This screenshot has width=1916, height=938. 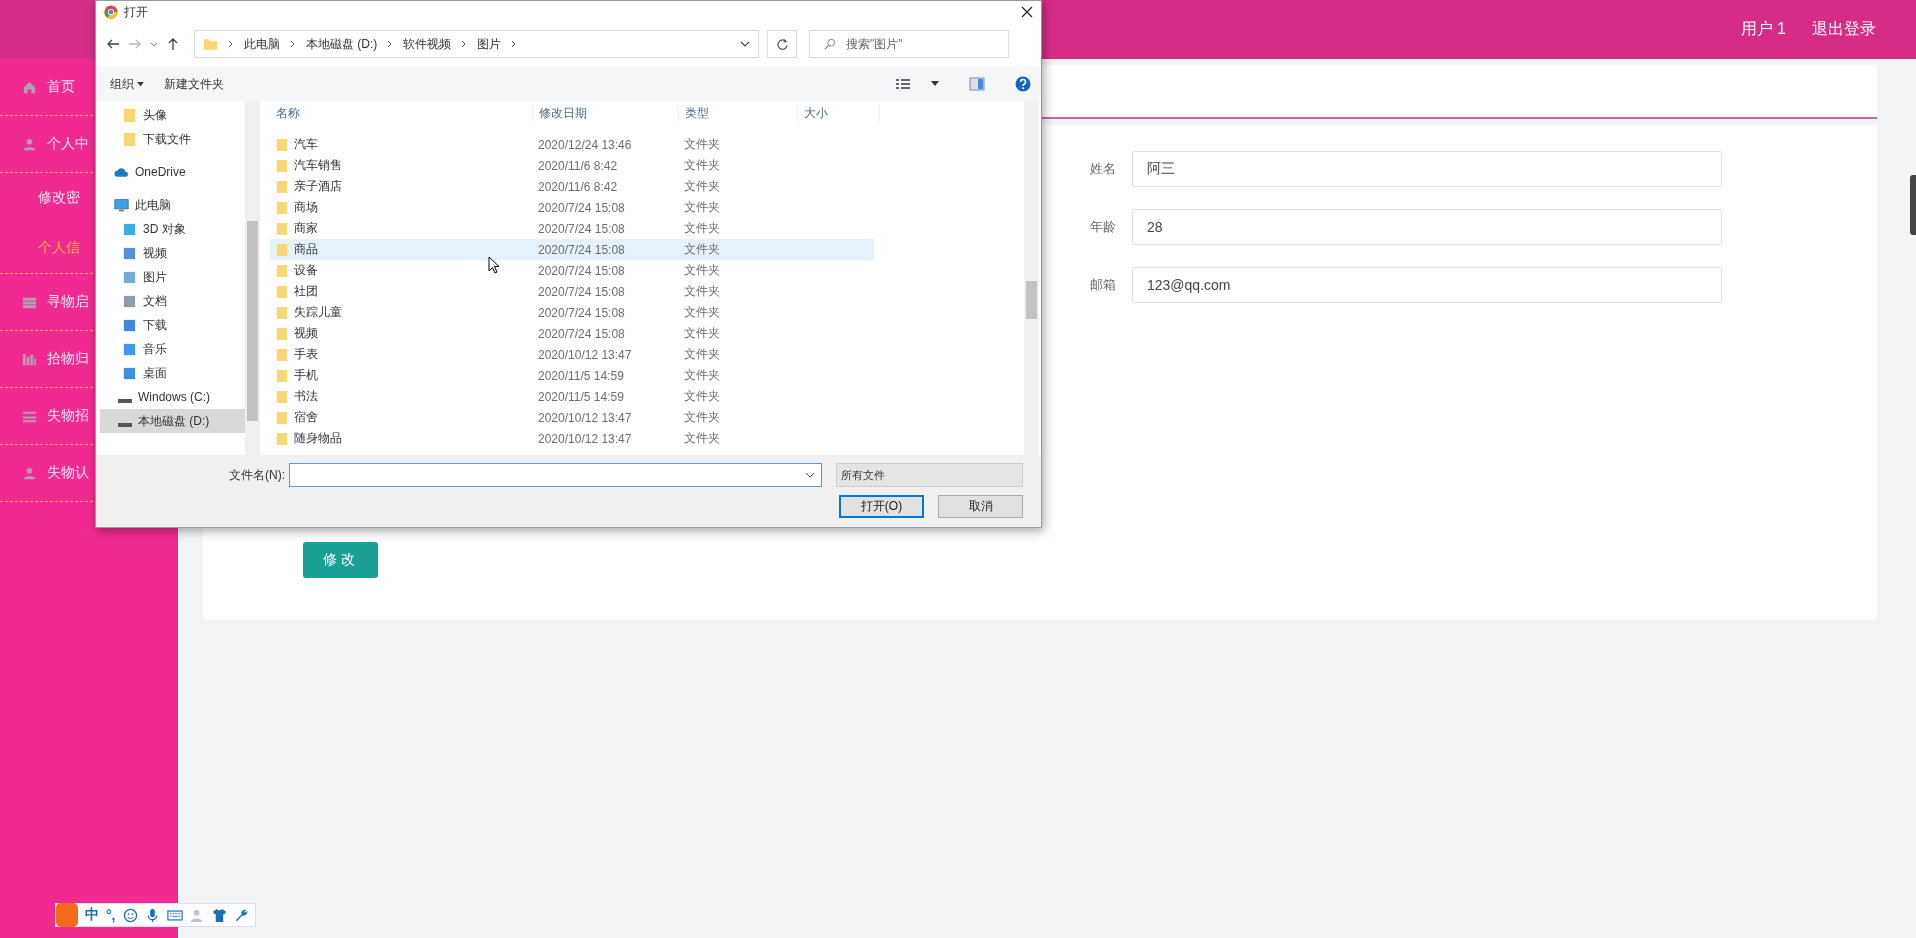 I want to click on file-row: 亲子酒店 2020/11/6 8:42 文件夹, so click(x=572, y=186).